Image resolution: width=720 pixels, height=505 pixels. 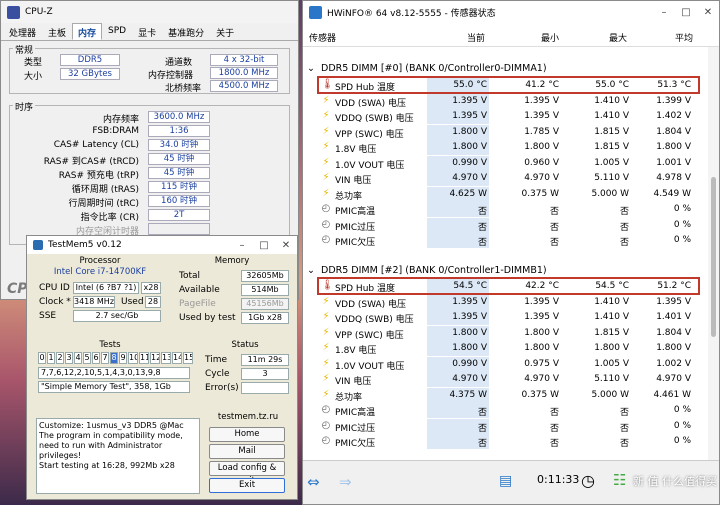 What do you see at coordinates (673, 178) in the screenshot?
I see `value-avg: 4.978 V` at bounding box center [673, 178].